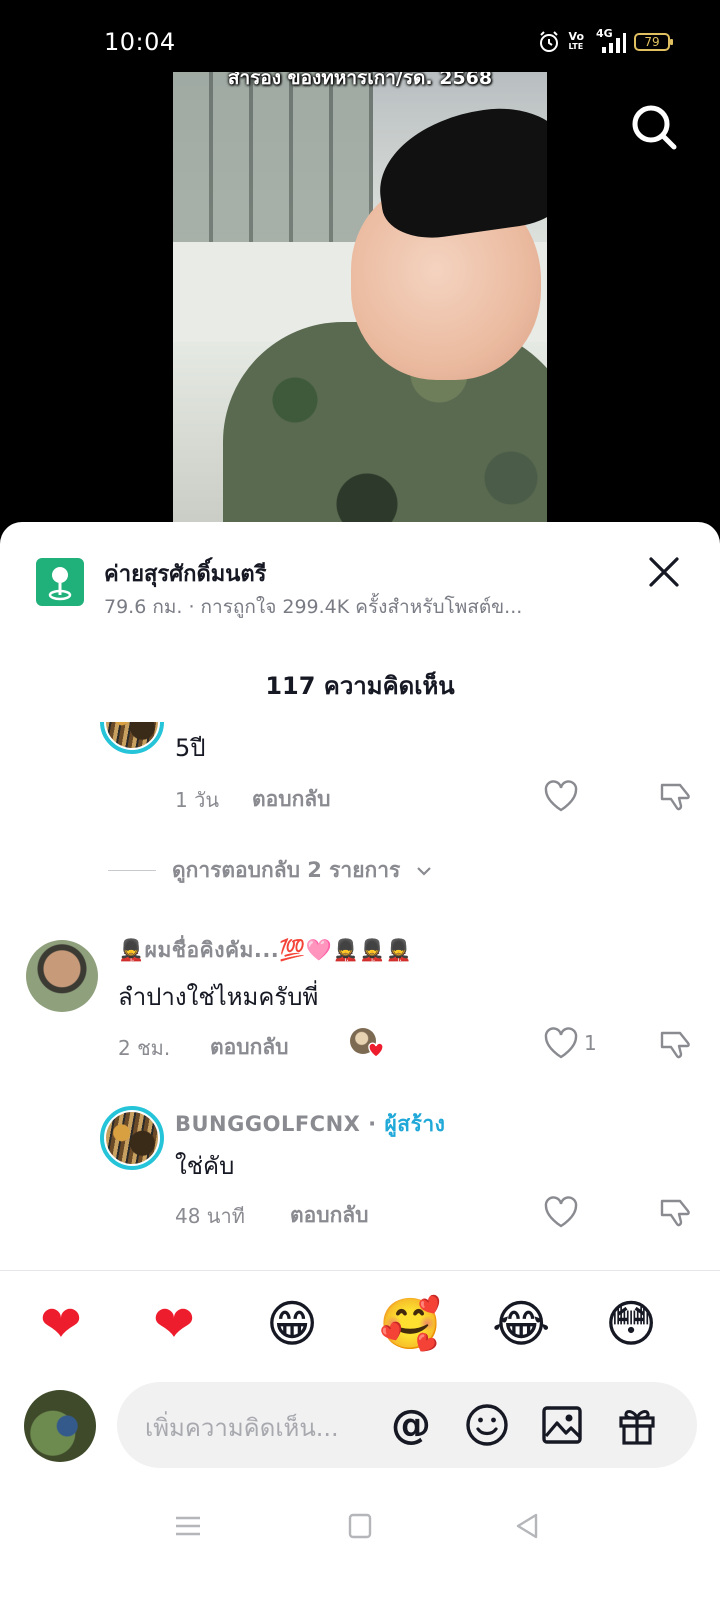 The width and height of the screenshot is (720, 1600). I want to click on gift-icon, so click(637, 1425).